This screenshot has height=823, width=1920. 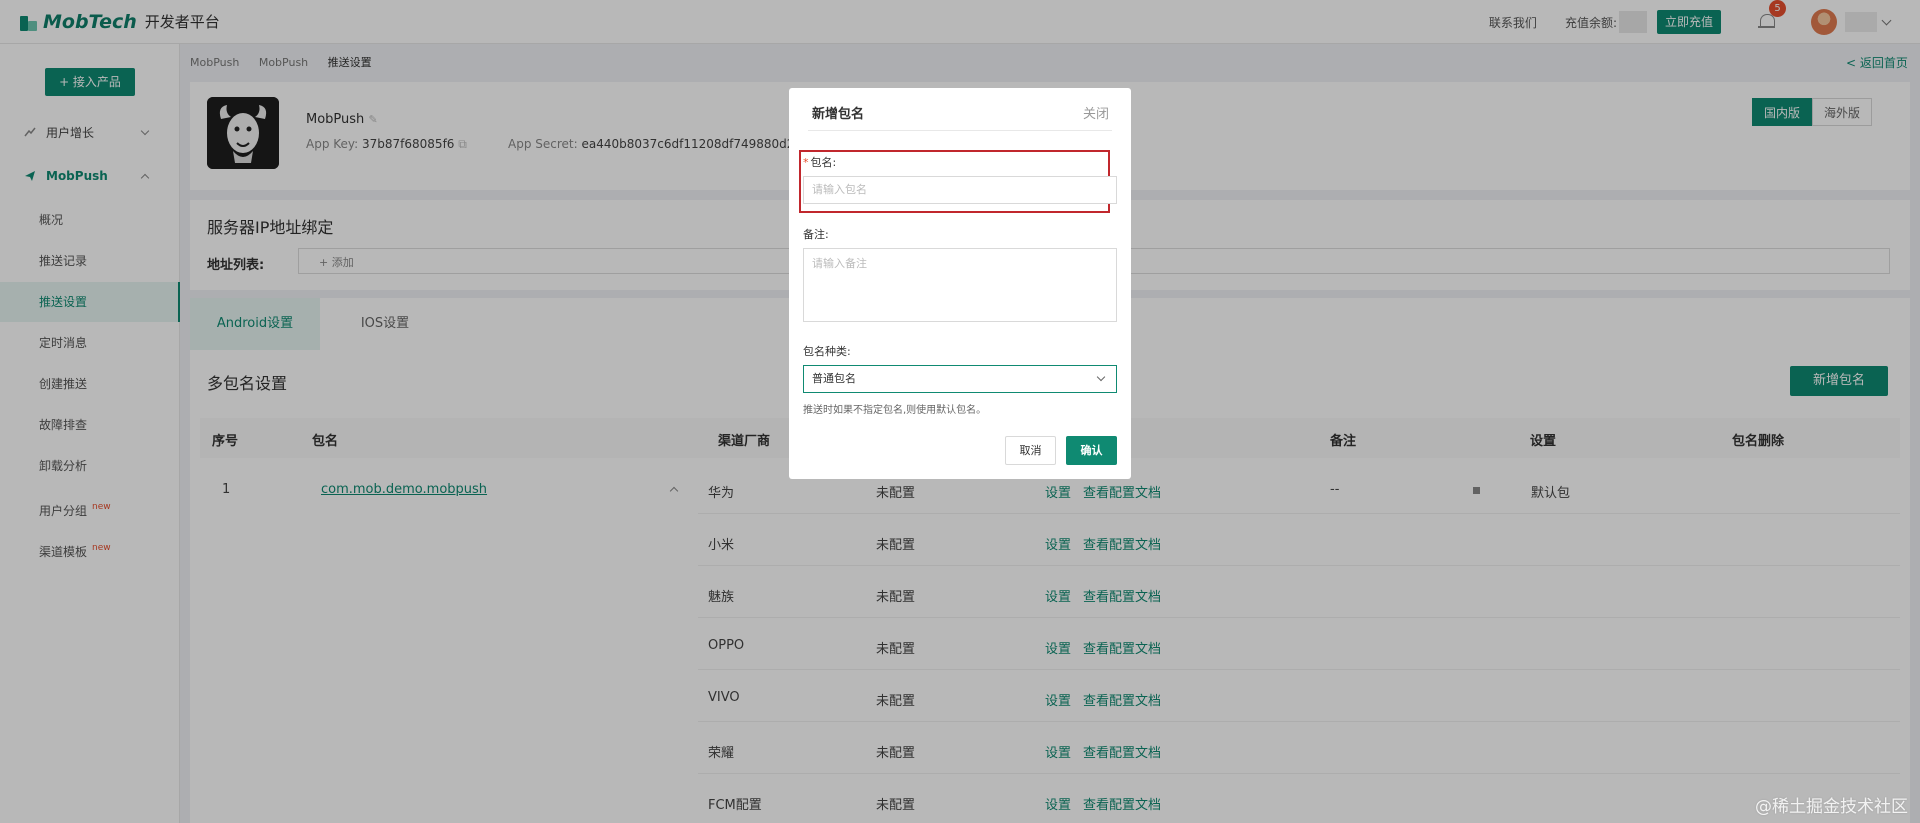 What do you see at coordinates (1831, 807) in the screenshot?
I see `watermark: @稀土掘金技术社区` at bounding box center [1831, 807].